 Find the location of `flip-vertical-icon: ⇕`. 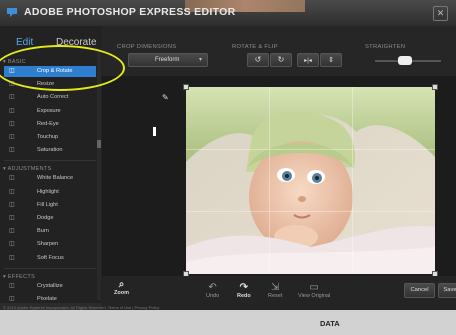

flip-vertical-icon: ⇕ is located at coordinates (331, 60).